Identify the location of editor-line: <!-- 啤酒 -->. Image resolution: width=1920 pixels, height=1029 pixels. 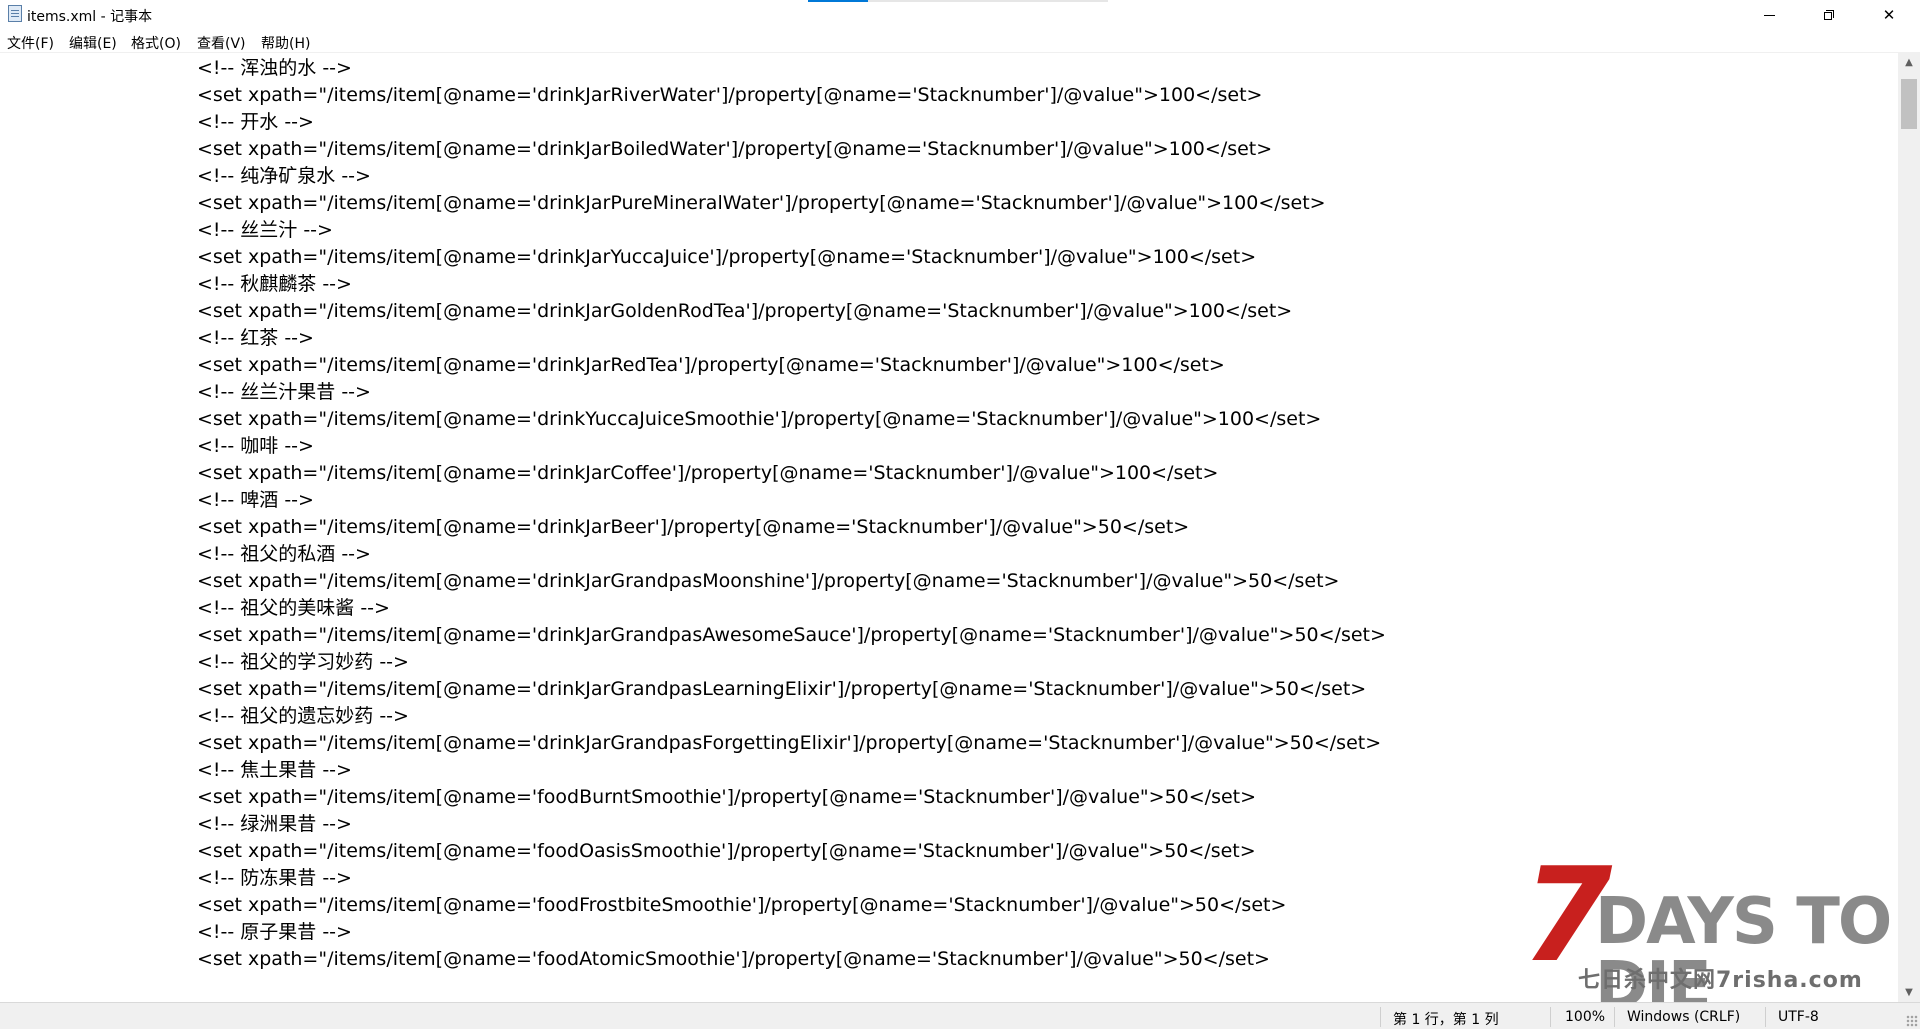
(255, 500).